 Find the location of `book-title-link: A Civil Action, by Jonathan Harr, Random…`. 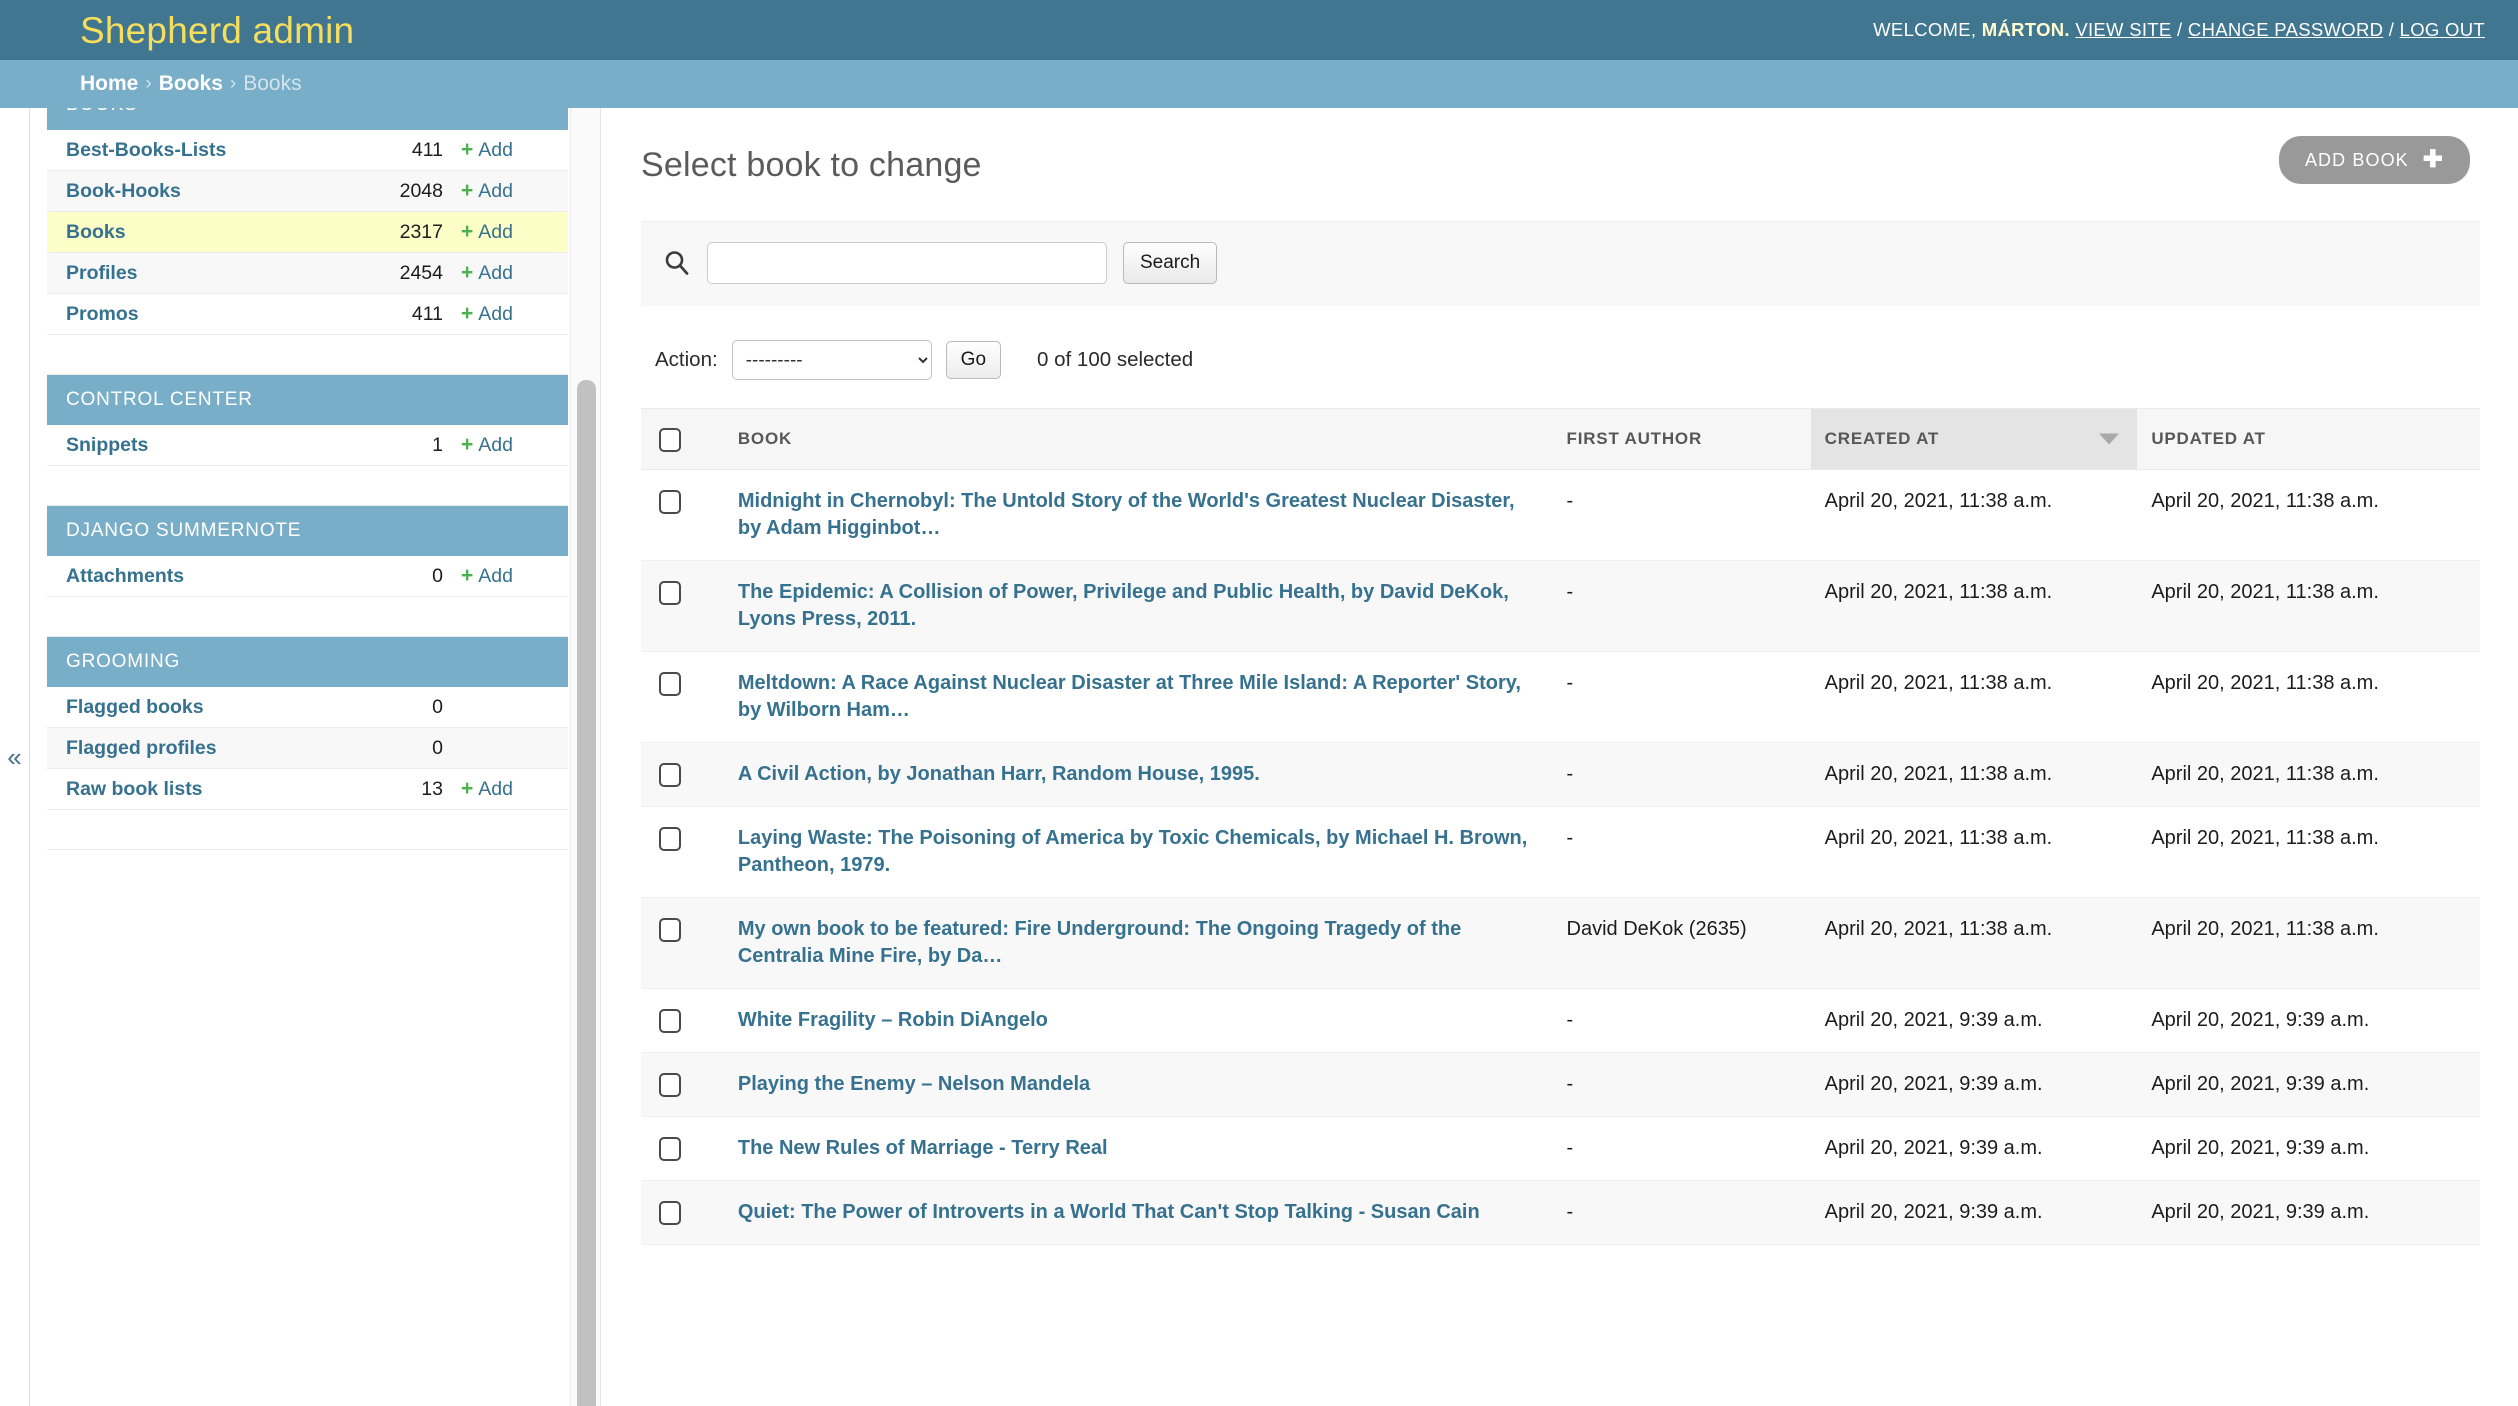

book-title-link: A Civil Action, by Jonathan Harr, Random… is located at coordinates (999, 774).